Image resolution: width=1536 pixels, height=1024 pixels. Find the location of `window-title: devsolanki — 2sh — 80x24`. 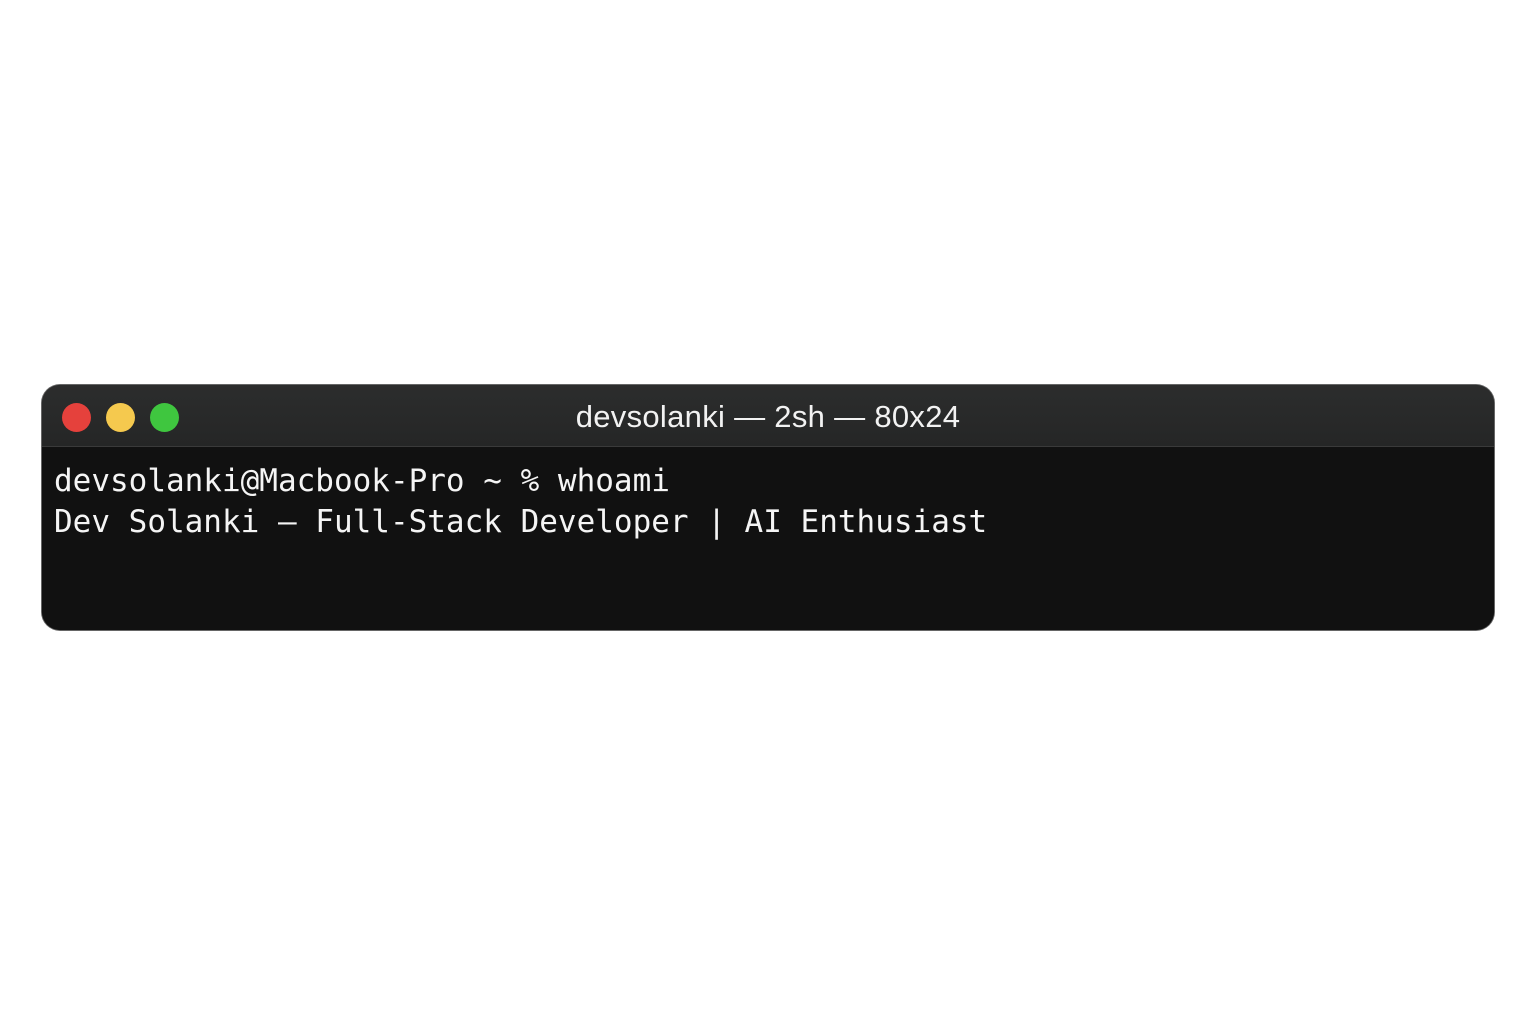

window-title: devsolanki — 2sh — 80x24 is located at coordinates (768, 416).